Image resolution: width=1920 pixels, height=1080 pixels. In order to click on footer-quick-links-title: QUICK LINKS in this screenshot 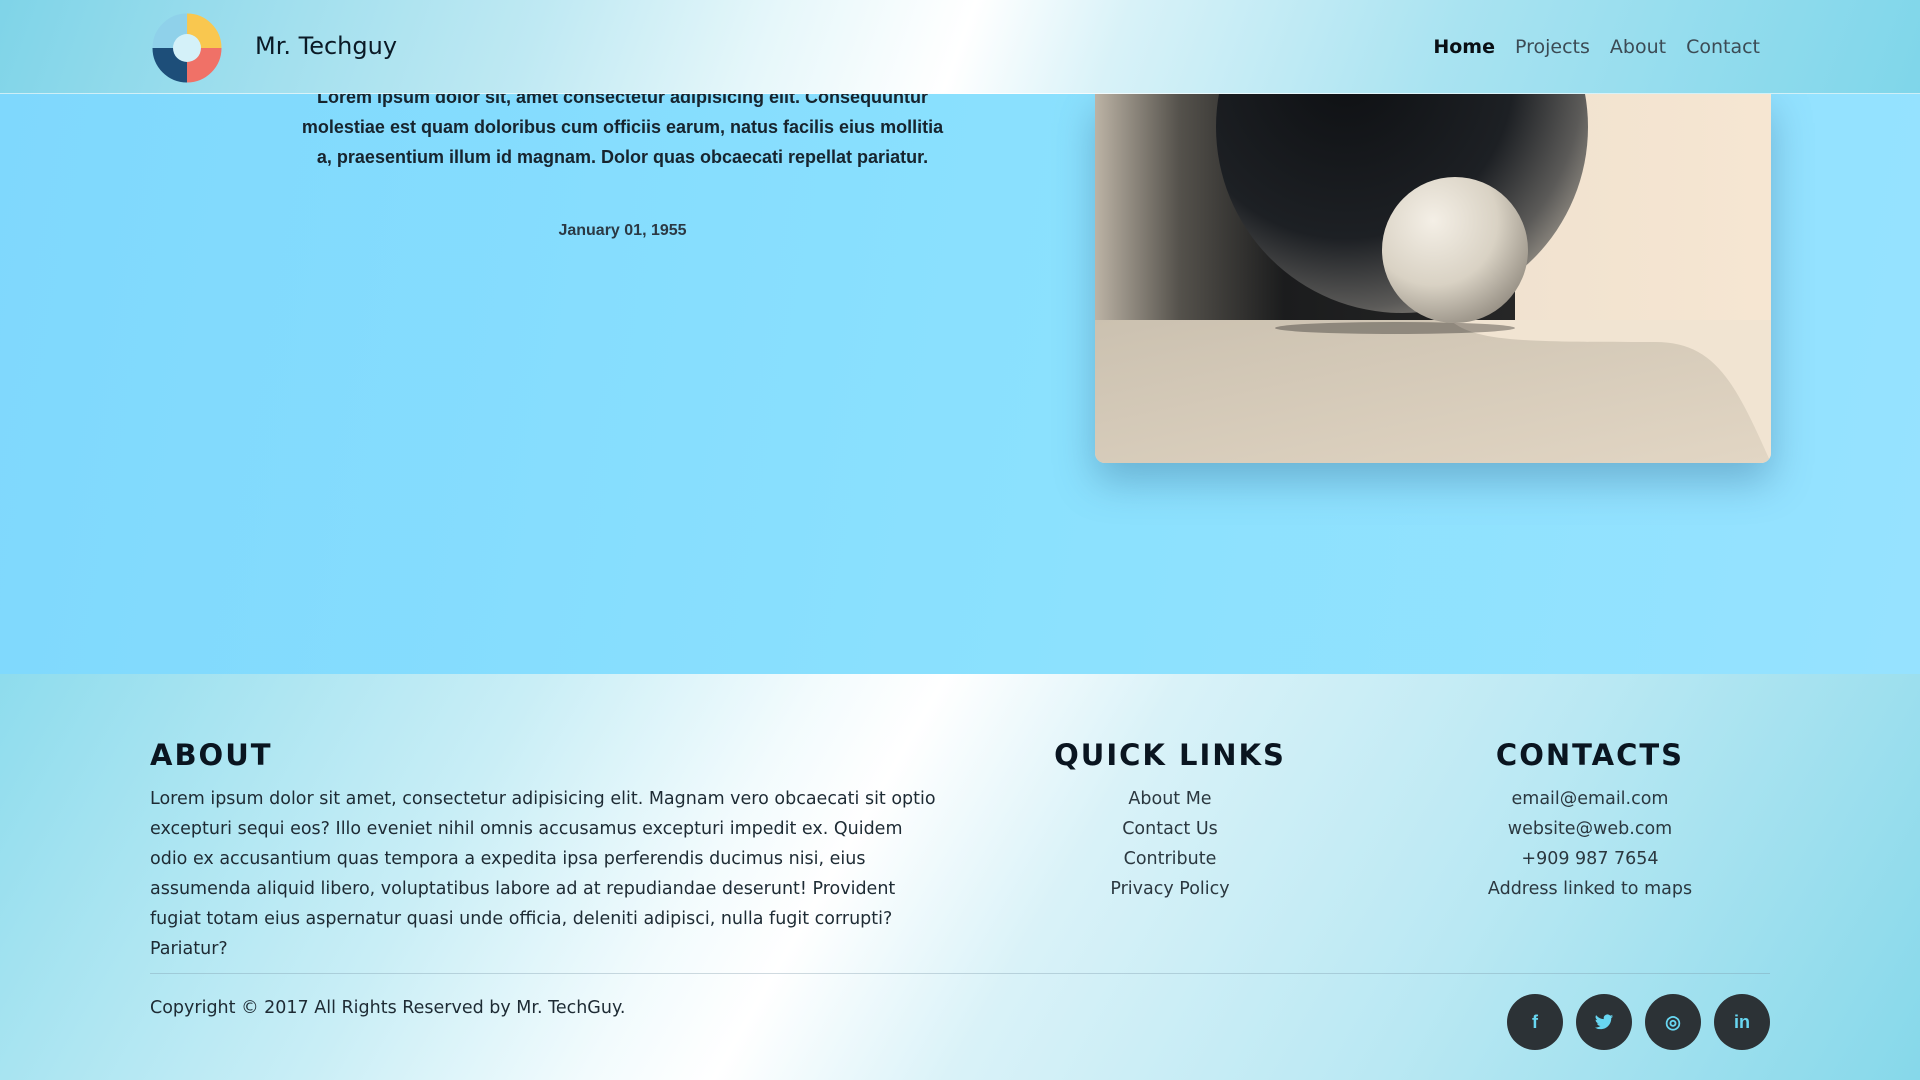, I will do `click(1170, 755)`.